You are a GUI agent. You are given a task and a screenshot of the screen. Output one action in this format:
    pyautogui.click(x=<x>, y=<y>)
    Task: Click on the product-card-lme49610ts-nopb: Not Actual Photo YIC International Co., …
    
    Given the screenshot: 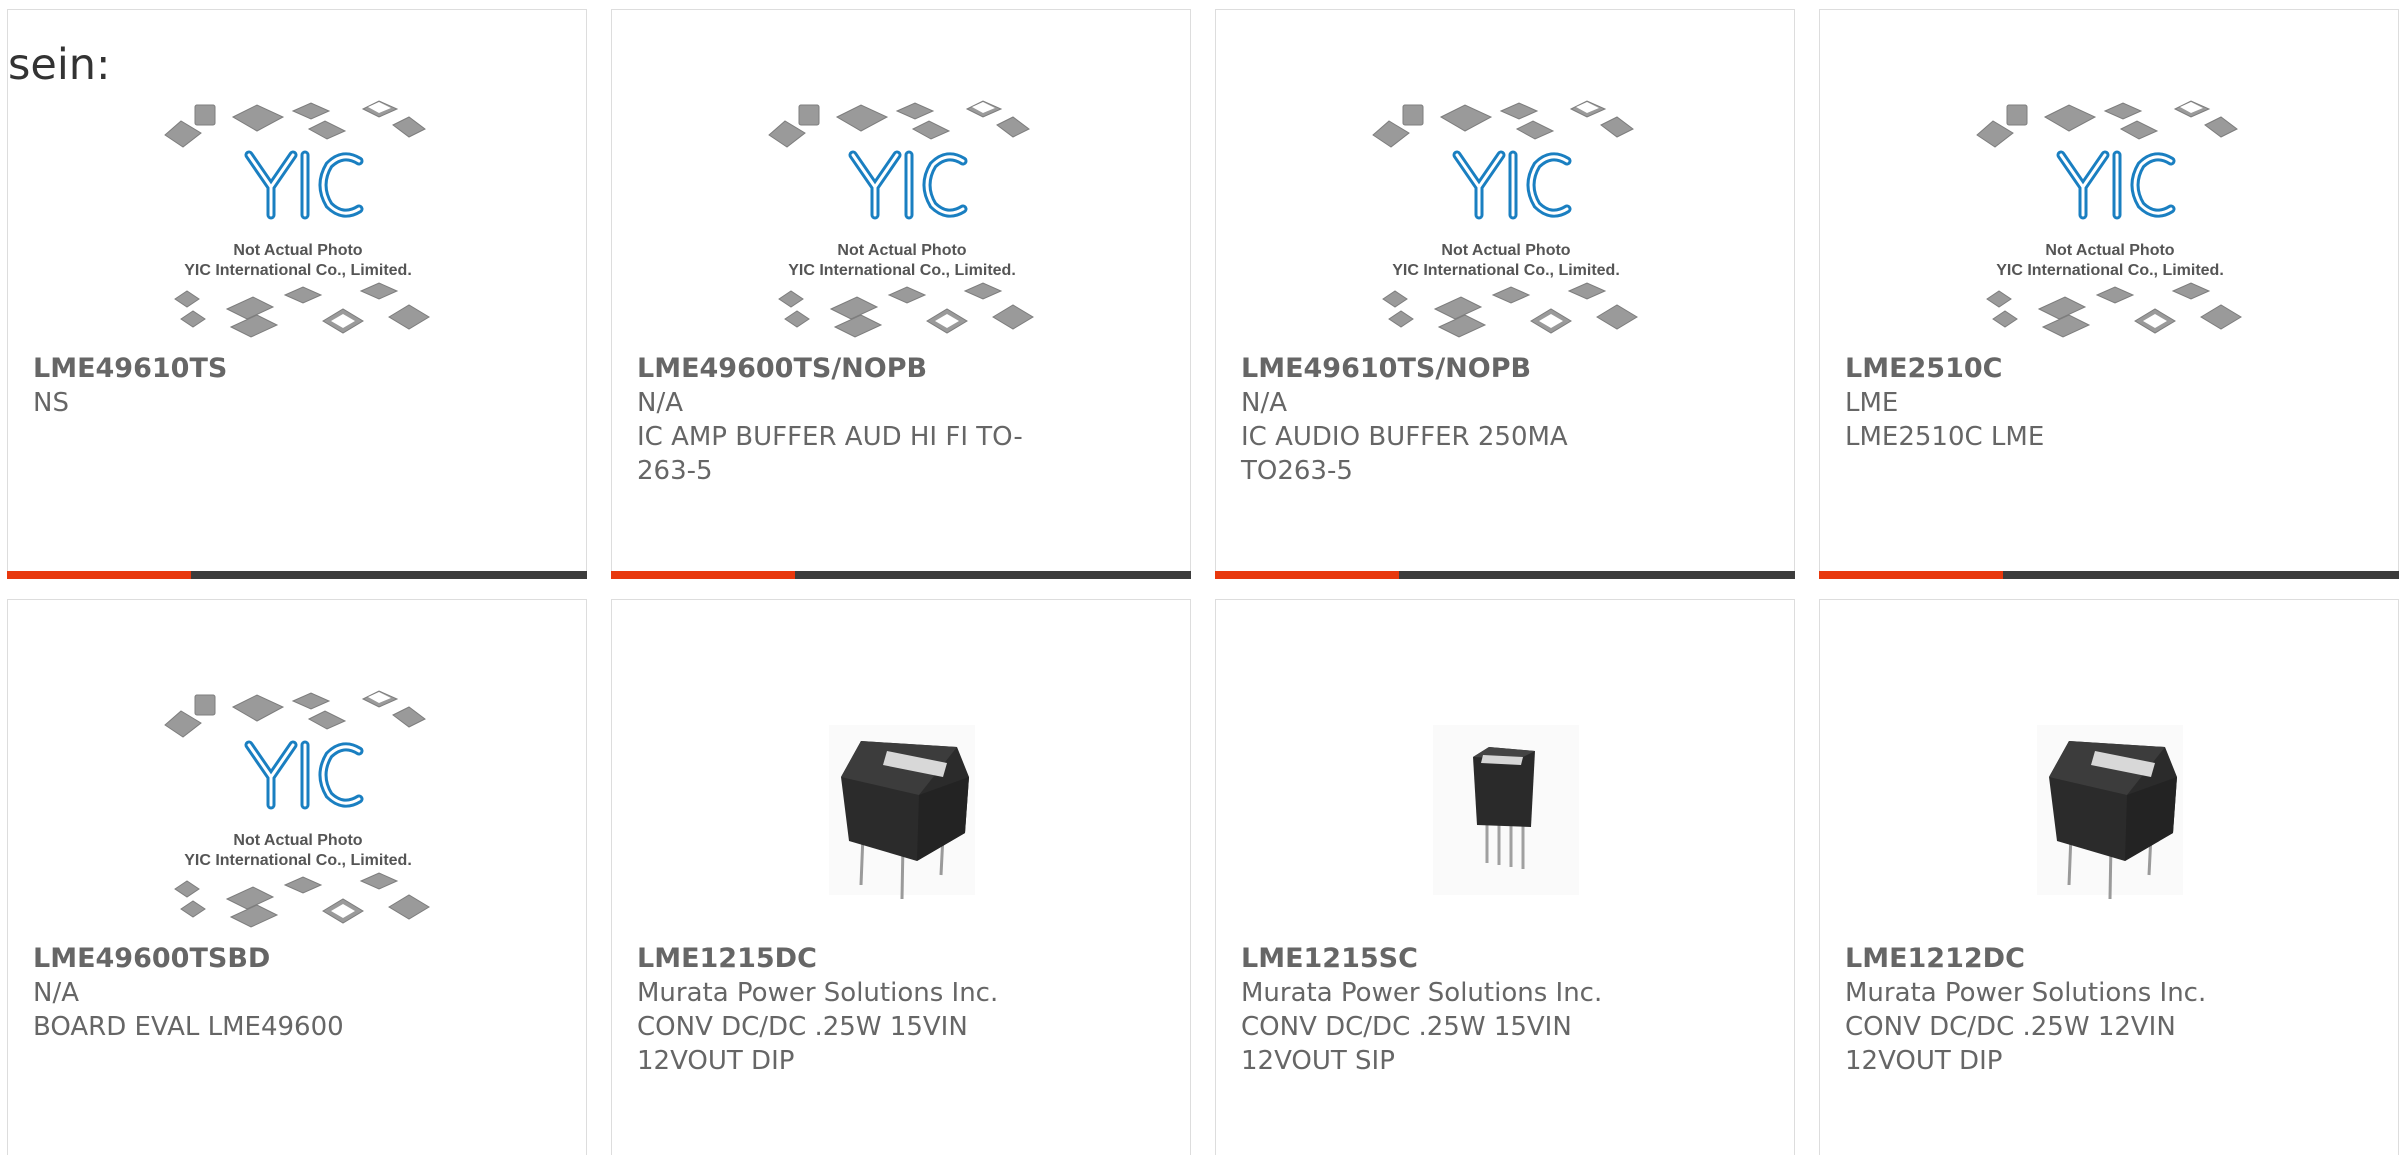 What is the action you would take?
    pyautogui.click(x=1505, y=294)
    